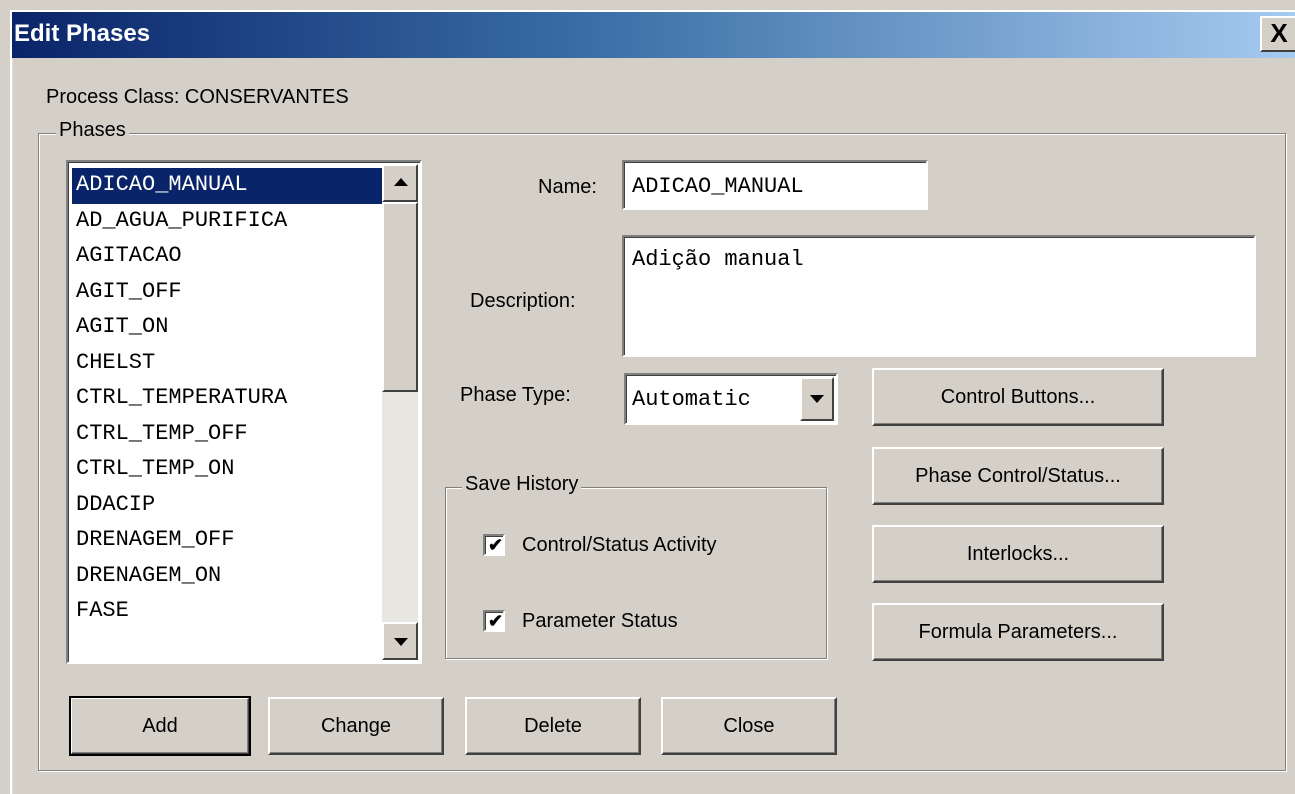 The width and height of the screenshot is (1295, 794). Describe the element at coordinates (553, 726) in the screenshot. I see `delete-button: Delete` at that location.